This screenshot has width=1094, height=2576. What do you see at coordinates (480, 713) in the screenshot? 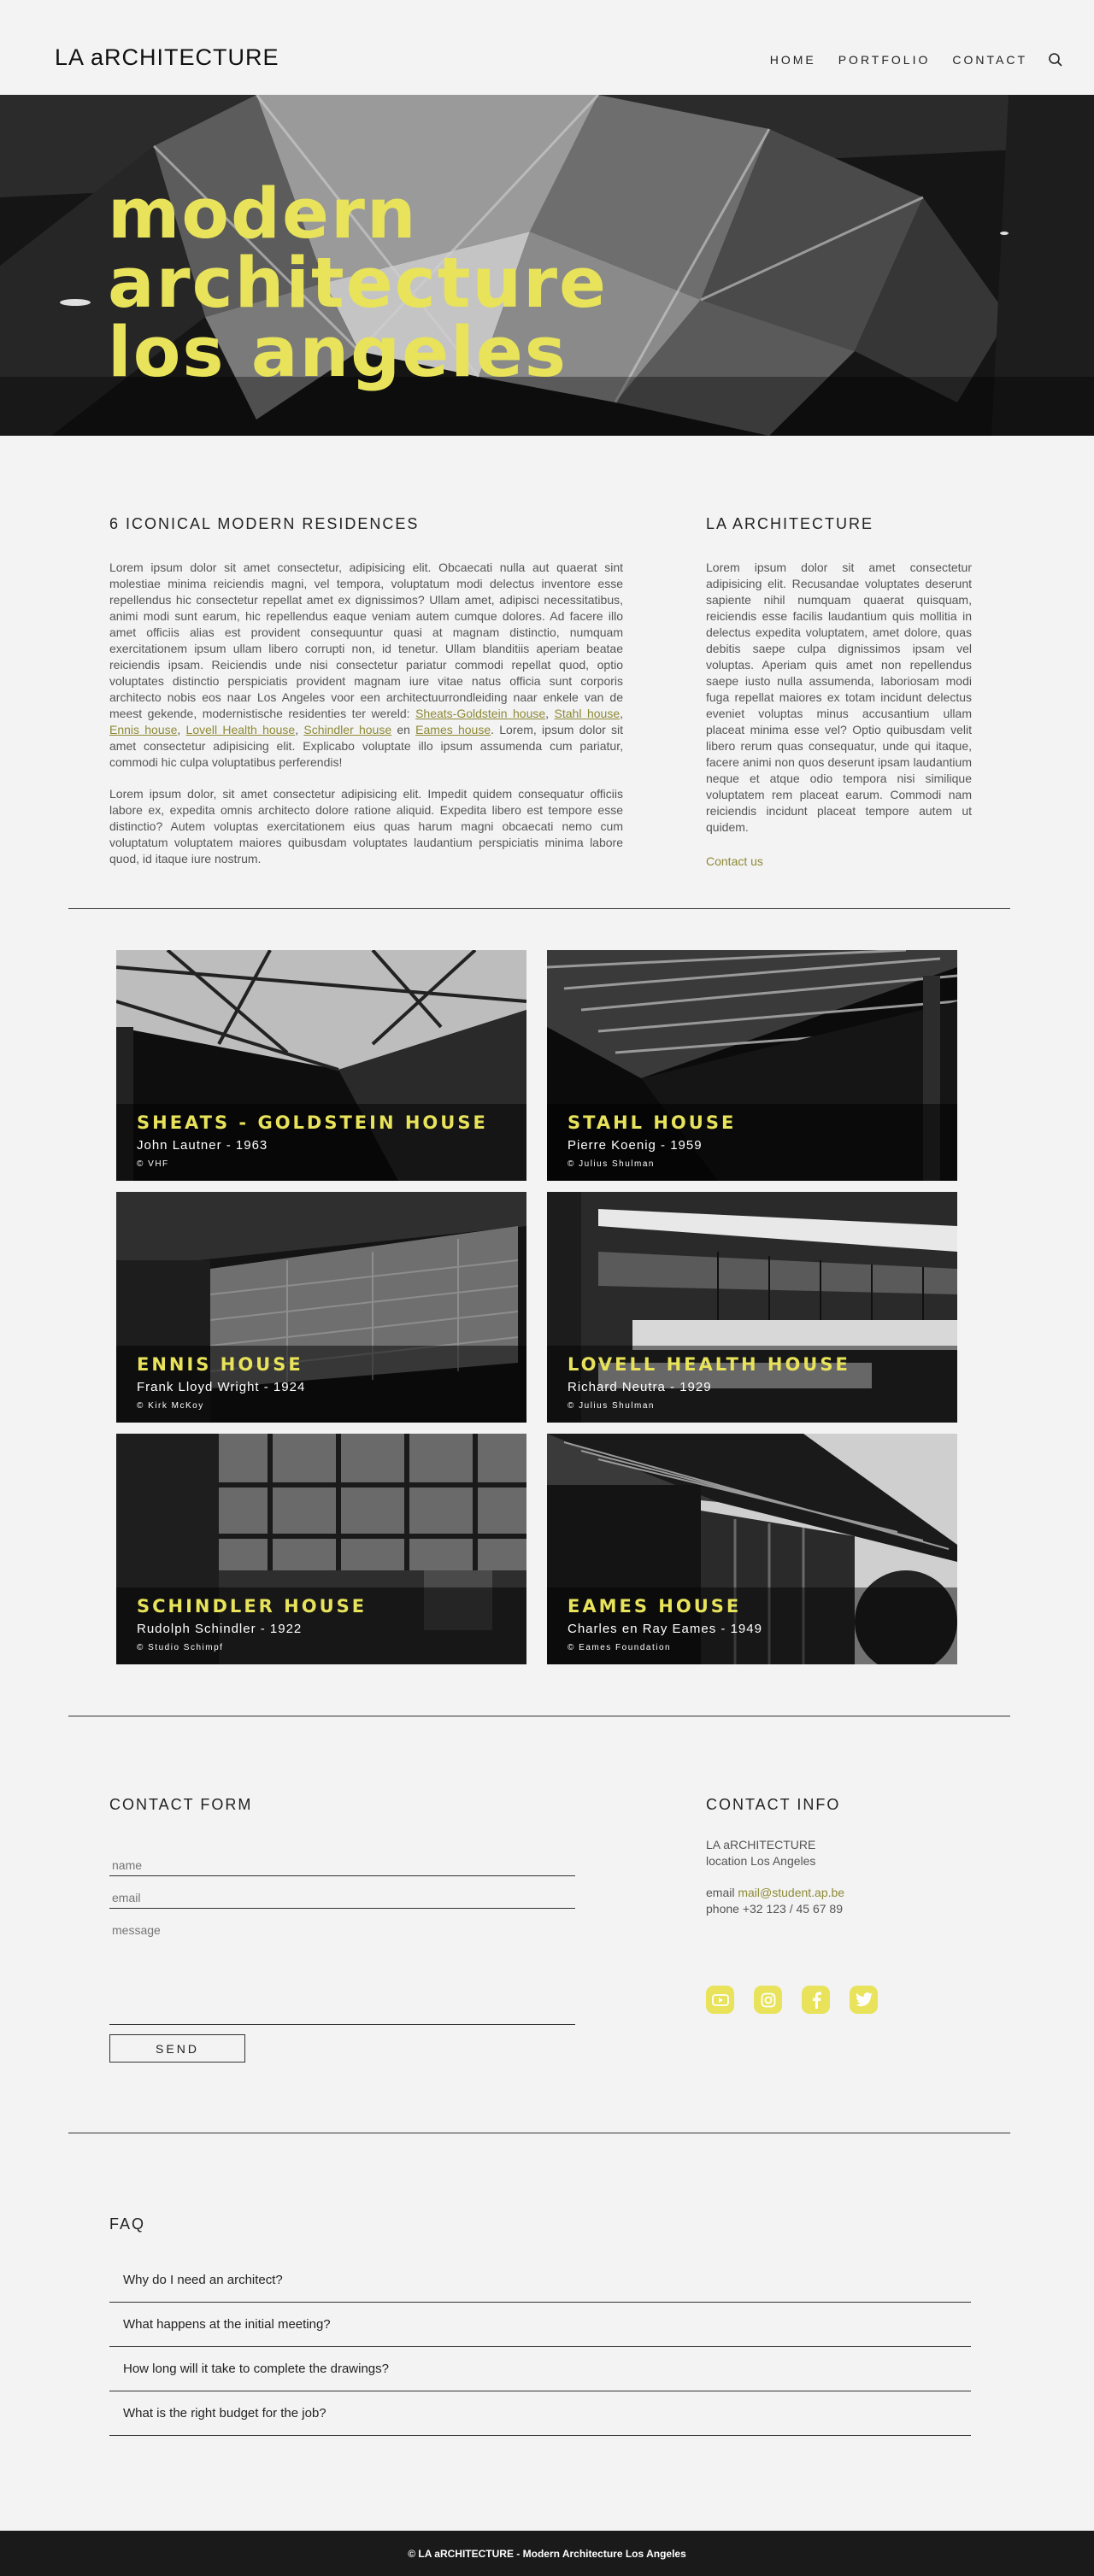
I see `link-sheats-goldstein: Sheats-Goldstein house` at bounding box center [480, 713].